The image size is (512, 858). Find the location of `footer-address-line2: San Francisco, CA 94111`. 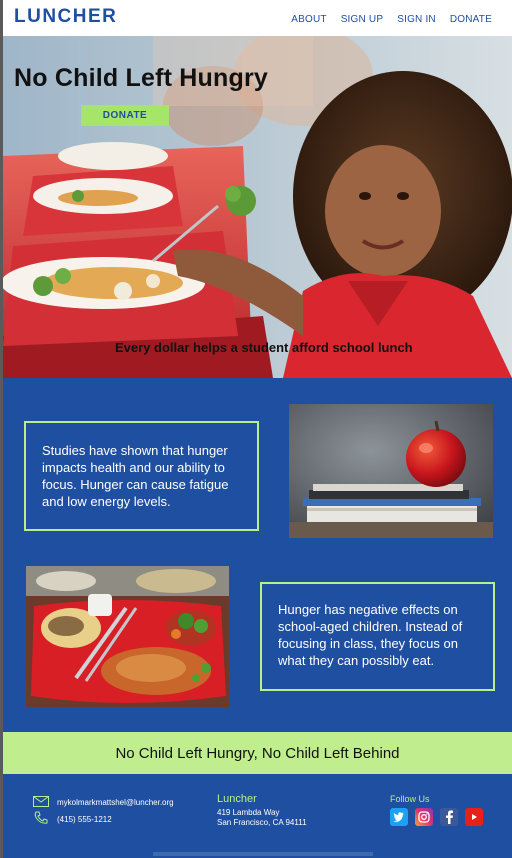

footer-address-line2: San Francisco, CA 94111 is located at coordinates (262, 822).